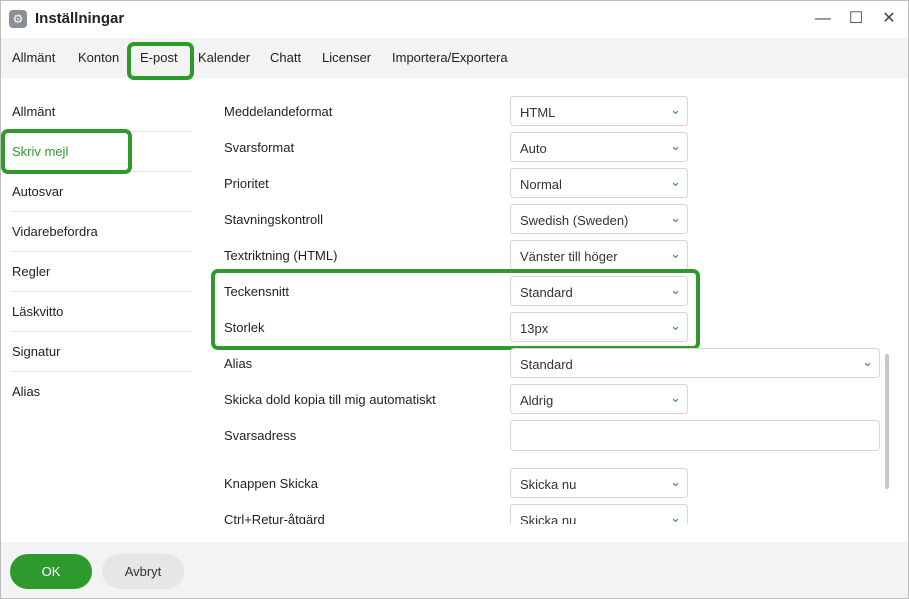  I want to click on ctrl-enter-label: Ctrl+Retur-åtgärd, so click(274, 518).